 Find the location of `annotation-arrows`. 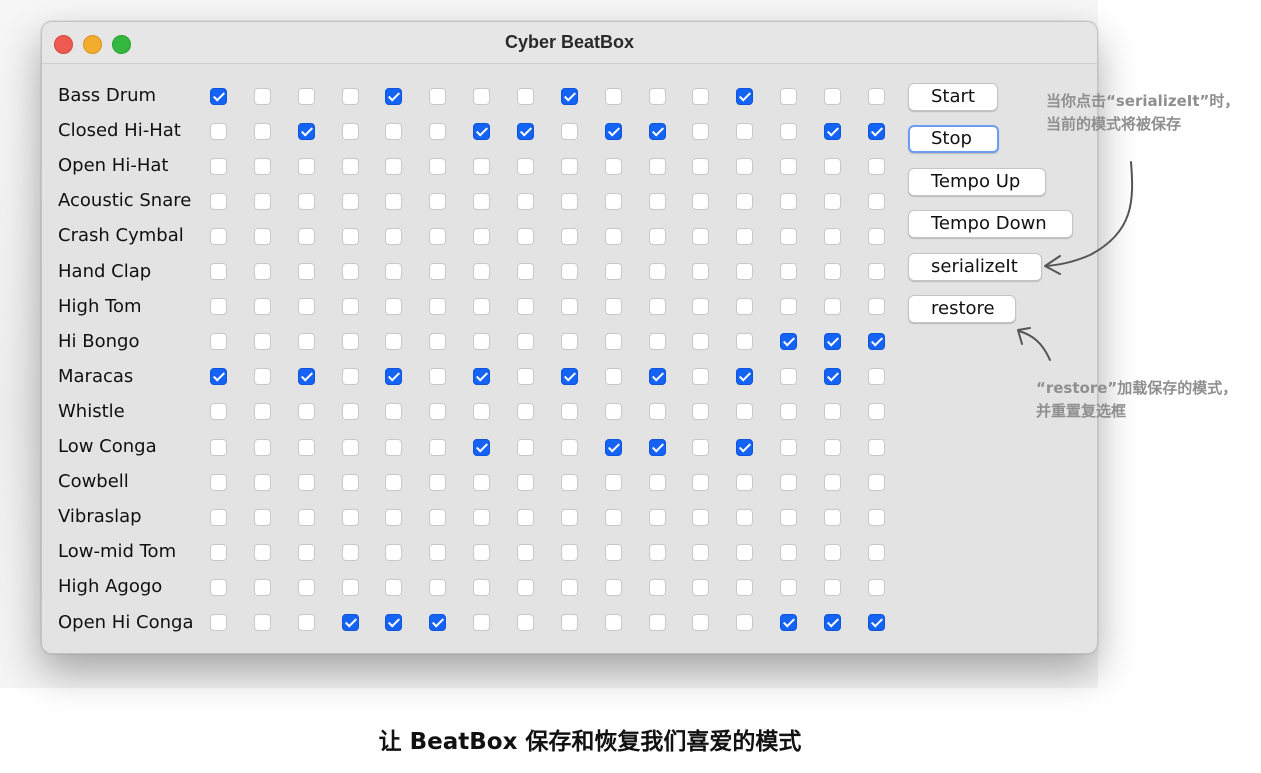

annotation-arrows is located at coordinates (1075, 261).